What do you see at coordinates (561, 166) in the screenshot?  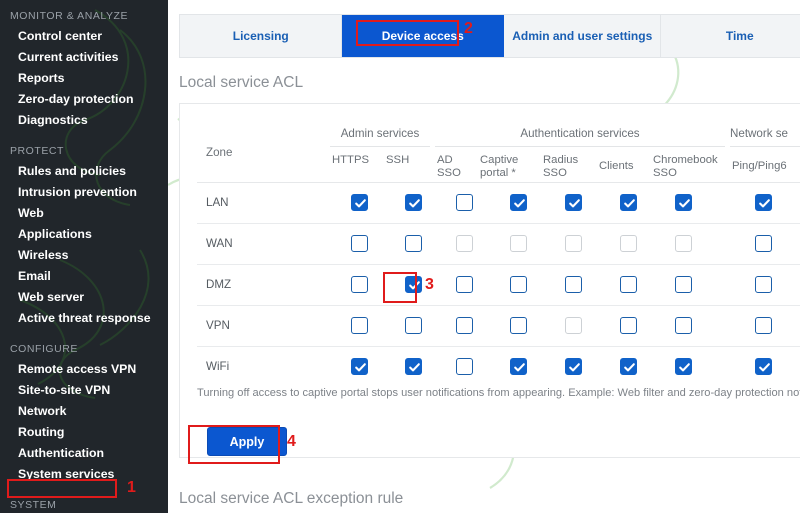 I see `column-header-radius-sso: Radius SSO` at bounding box center [561, 166].